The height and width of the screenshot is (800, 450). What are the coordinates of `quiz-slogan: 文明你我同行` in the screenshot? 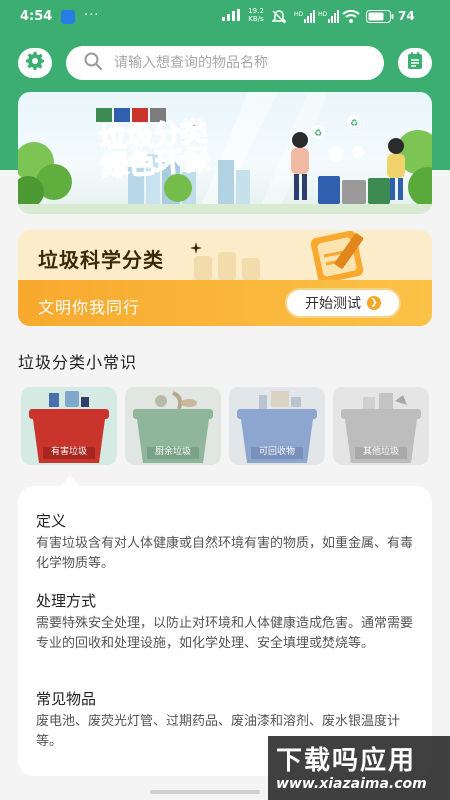 It's located at (89, 307).